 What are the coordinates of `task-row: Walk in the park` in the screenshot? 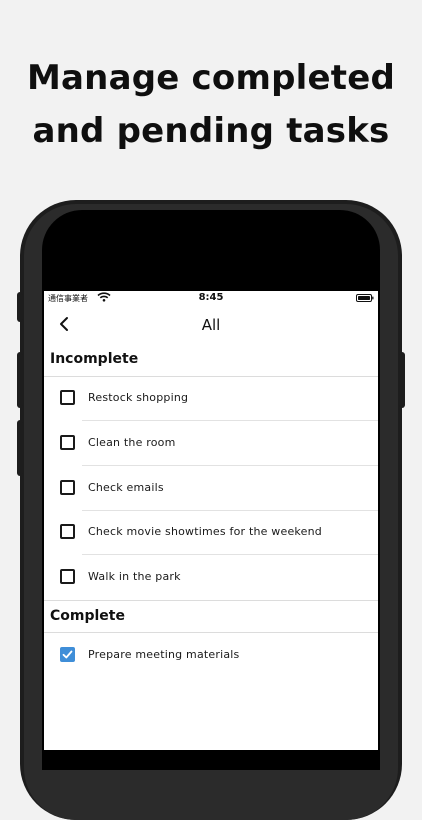 It's located at (211, 578).